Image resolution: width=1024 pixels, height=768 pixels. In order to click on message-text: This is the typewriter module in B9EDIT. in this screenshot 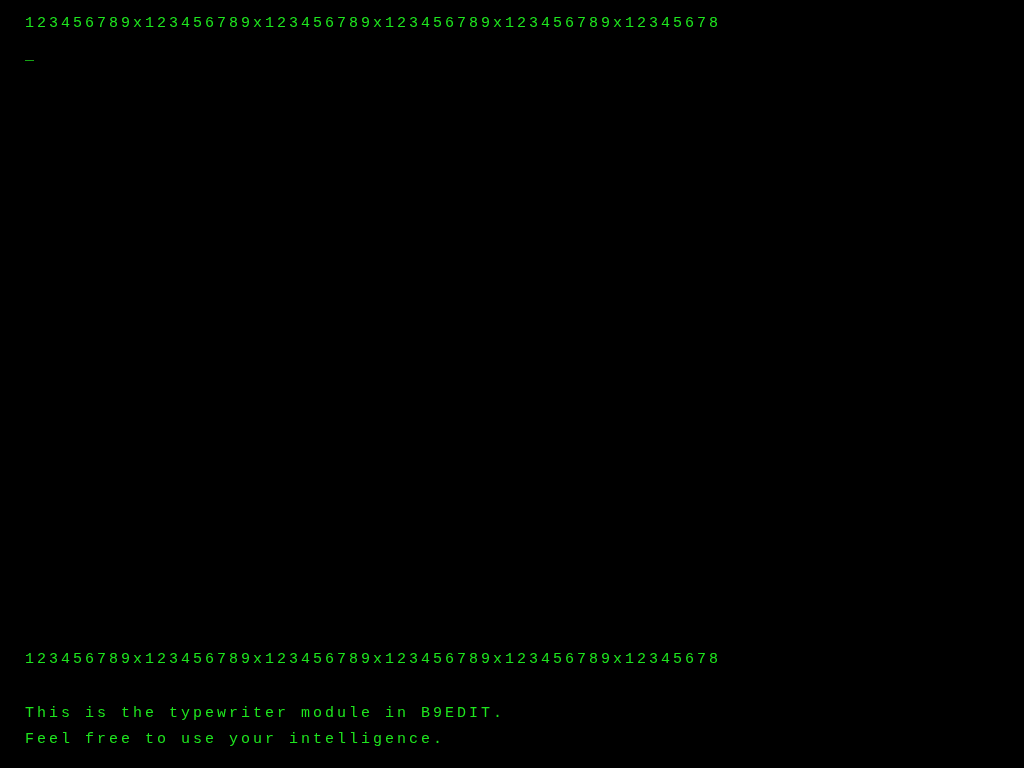, I will do `click(265, 713)`.